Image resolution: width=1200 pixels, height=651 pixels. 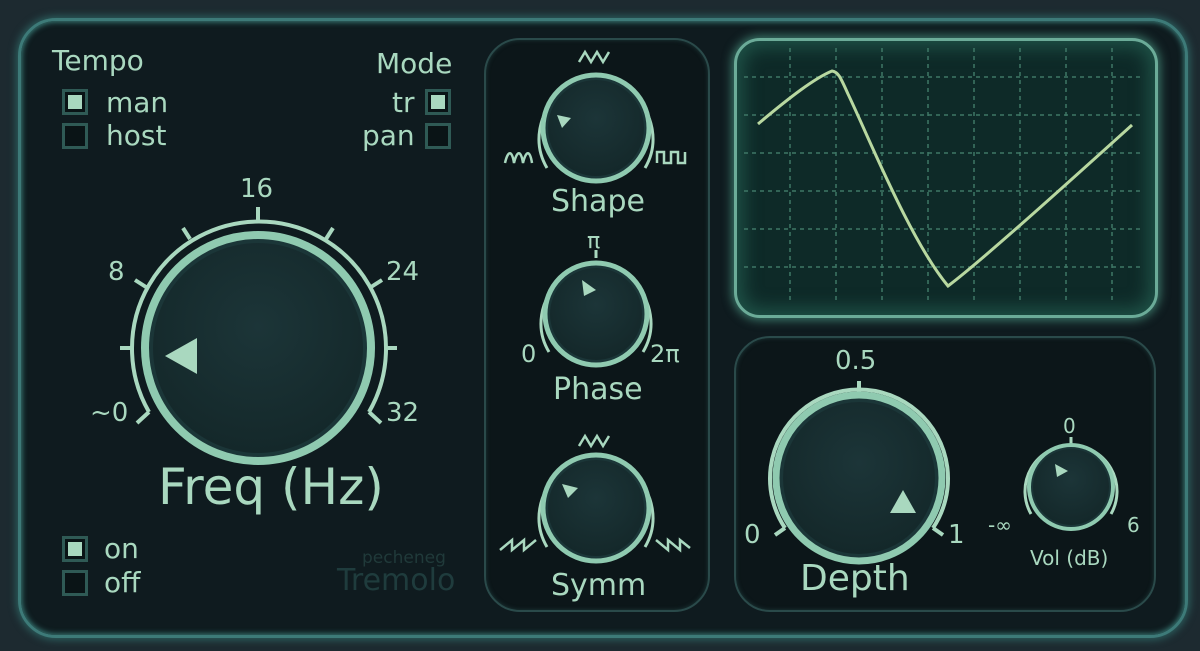 I want to click on vol-label: Vol (dB), so click(x=1069, y=558).